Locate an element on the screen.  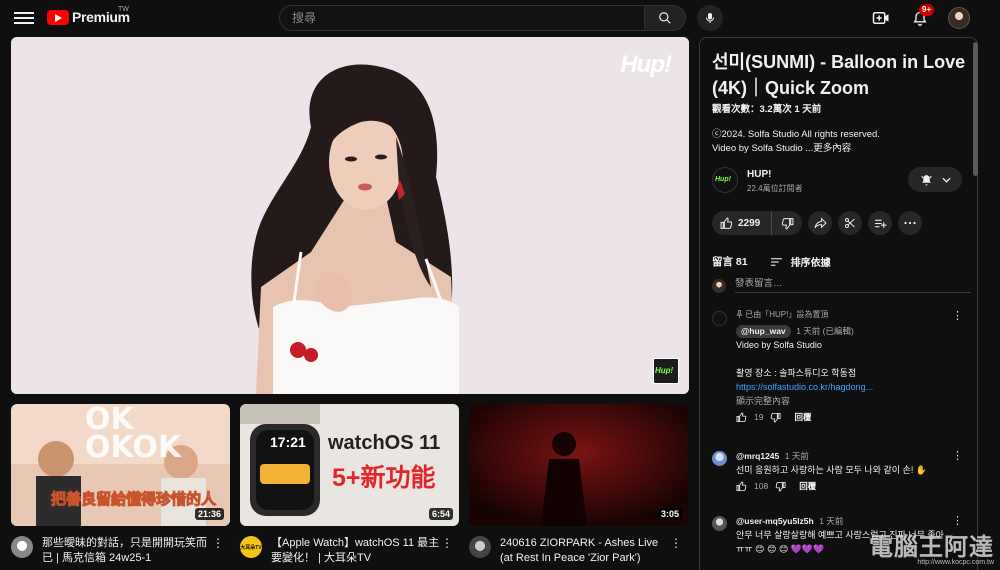
playlist-add-icon is located at coordinates (880, 223).